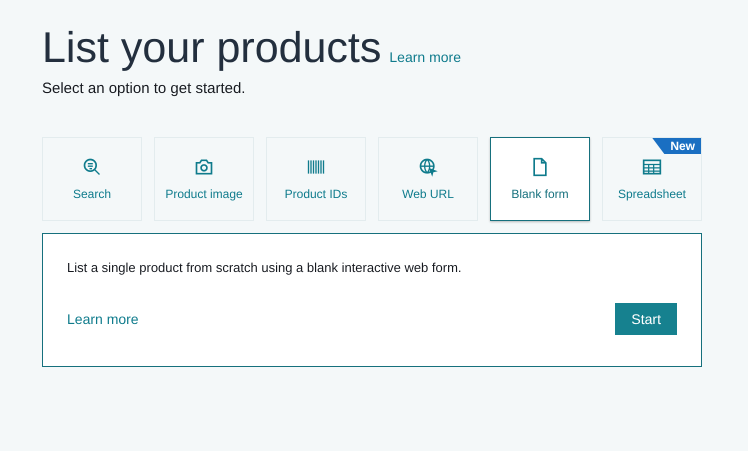 Image resolution: width=748 pixels, height=451 pixels. Describe the element at coordinates (540, 179) in the screenshot. I see `option-card: Blank form` at that location.